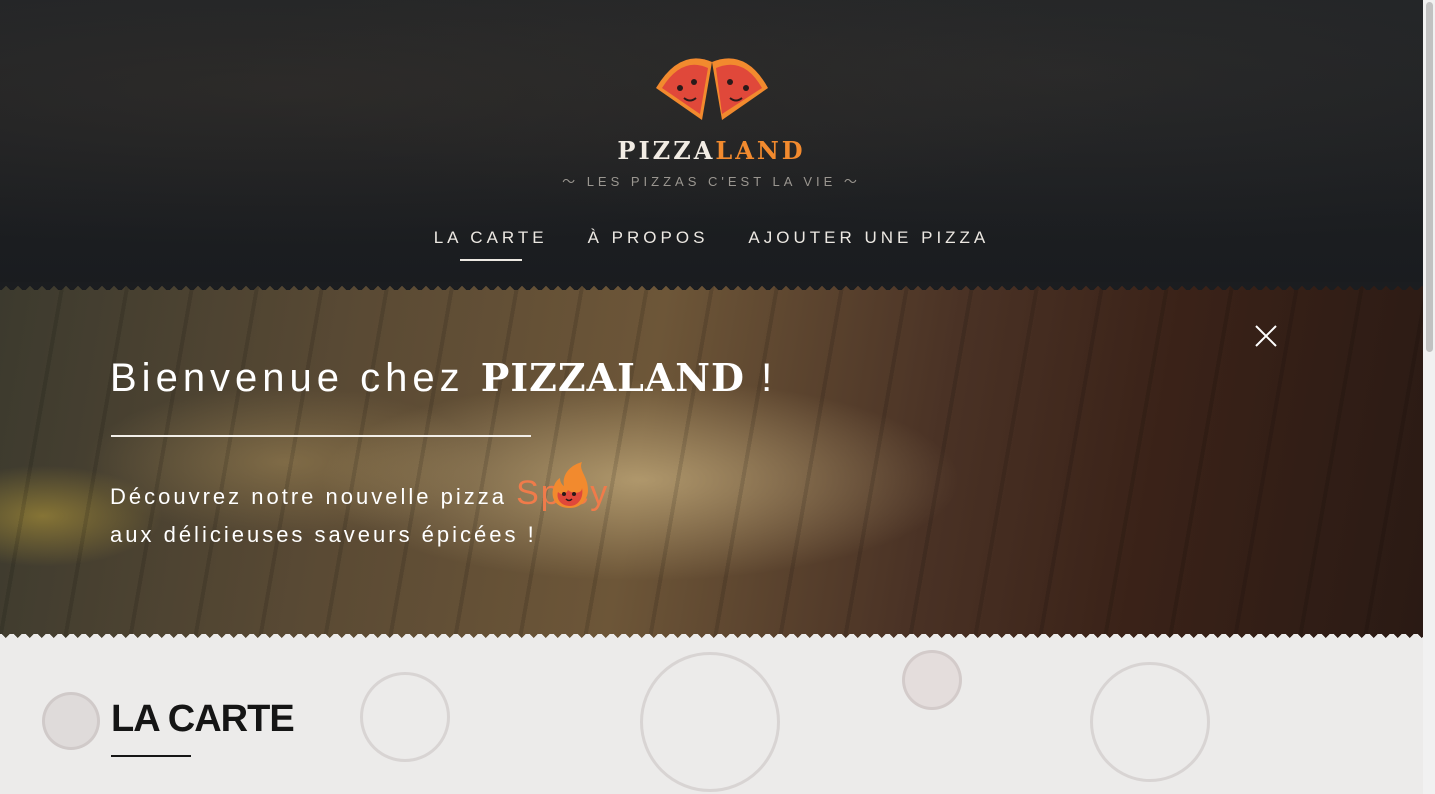  I want to click on welcome-brand: PIZZALAND, so click(612, 377).